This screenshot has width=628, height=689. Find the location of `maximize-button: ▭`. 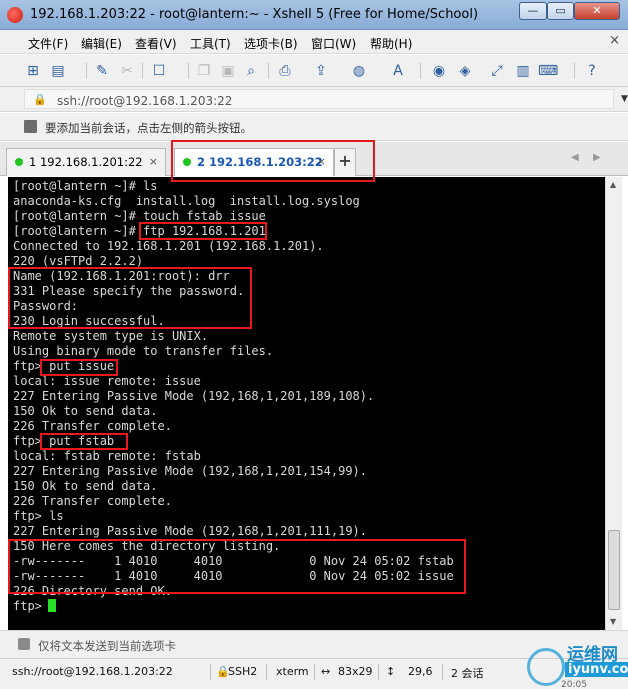

maximize-button: ▭ is located at coordinates (560, 11).